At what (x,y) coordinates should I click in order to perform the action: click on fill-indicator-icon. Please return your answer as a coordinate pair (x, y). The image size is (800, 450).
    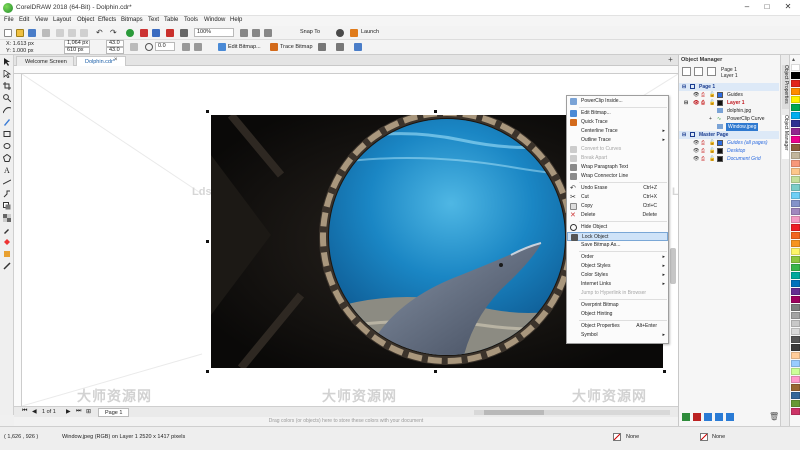
    Looking at the image, I should click on (617, 437).